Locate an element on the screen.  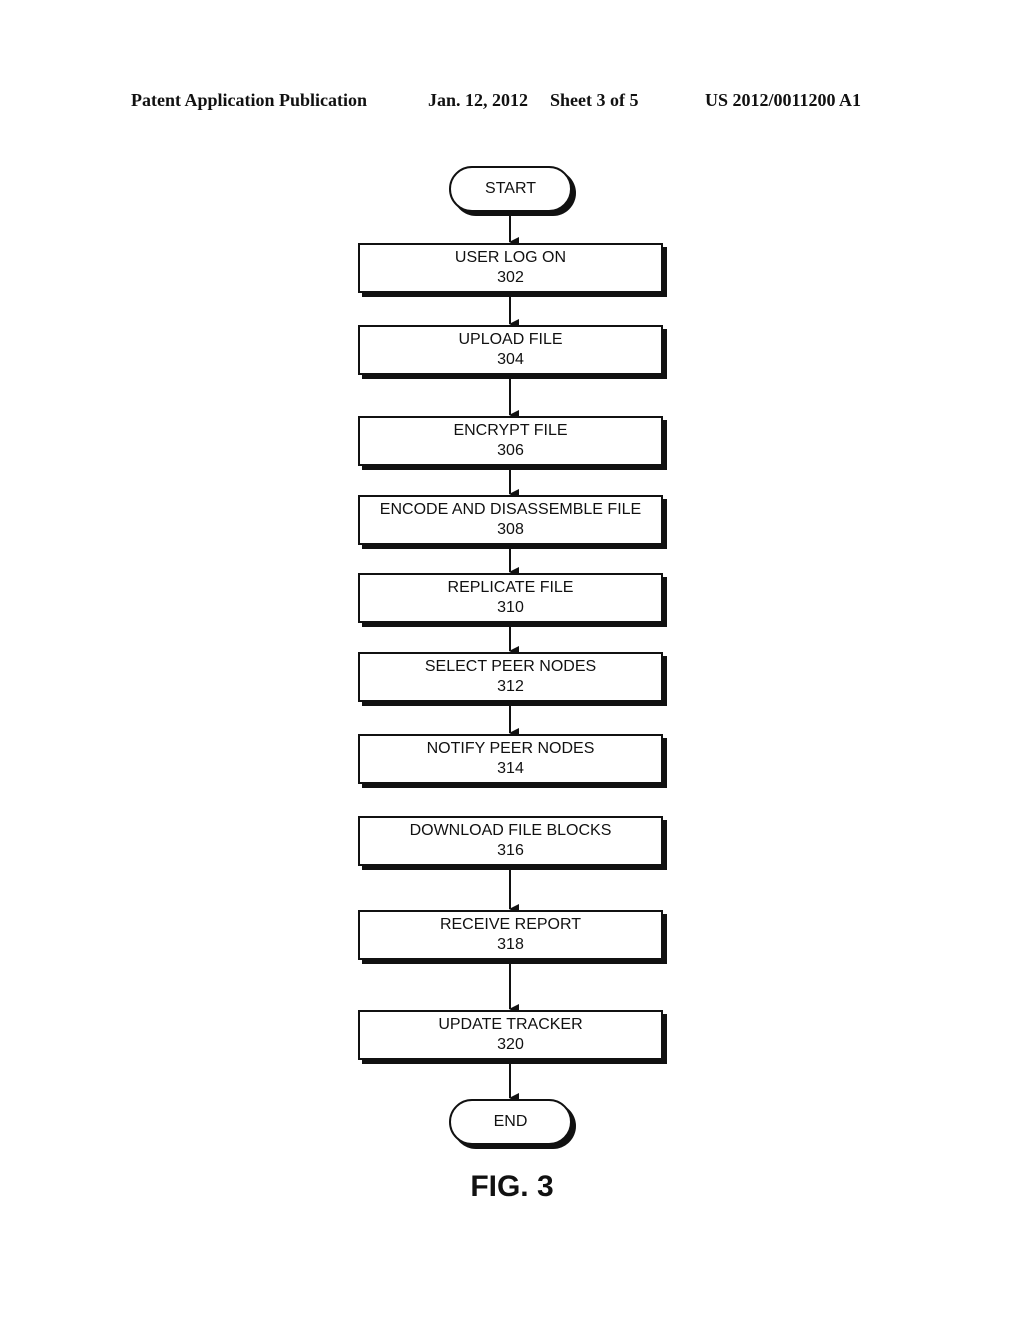
step-box-316: DOWNLOAD FILE BLOCKS 316 is located at coordinates (510, 841).